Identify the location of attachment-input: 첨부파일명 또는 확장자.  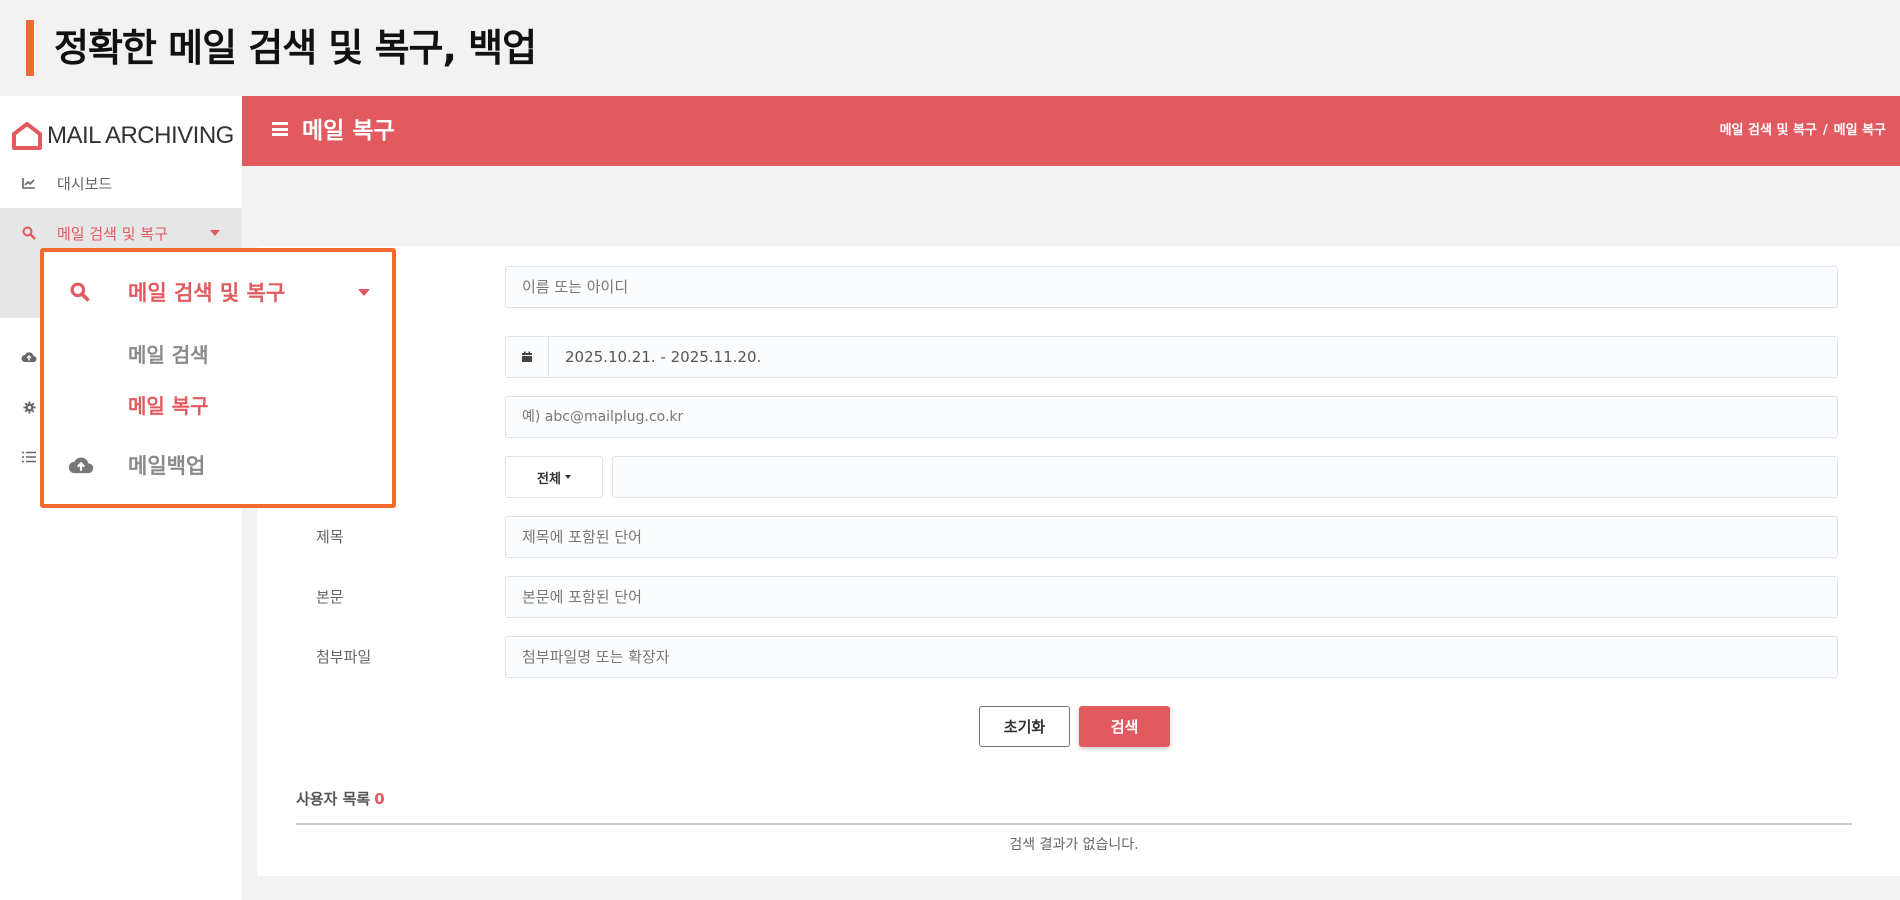
(1171, 657).